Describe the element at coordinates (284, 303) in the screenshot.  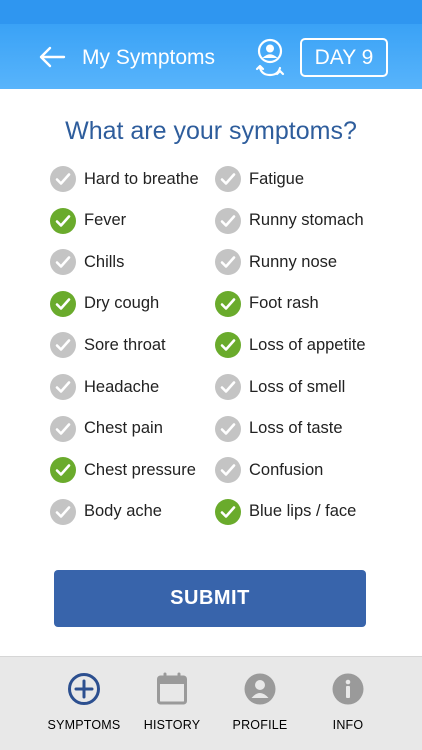
I see `symptom-label: Foot rash` at that location.